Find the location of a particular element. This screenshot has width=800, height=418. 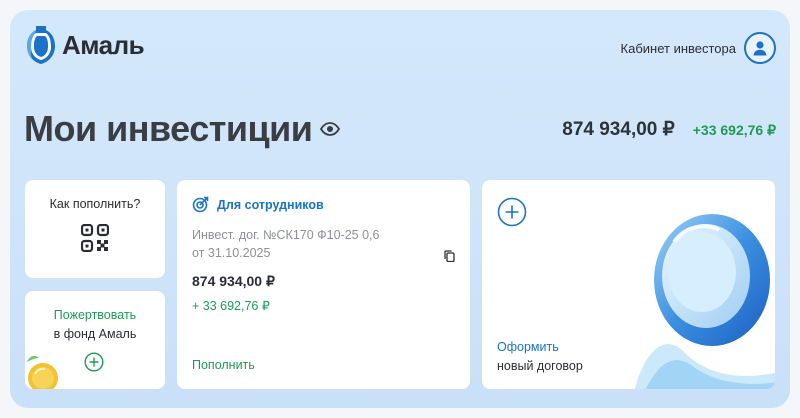

donate-card: Пожертвовать в фонд Амаль is located at coordinates (95, 340).